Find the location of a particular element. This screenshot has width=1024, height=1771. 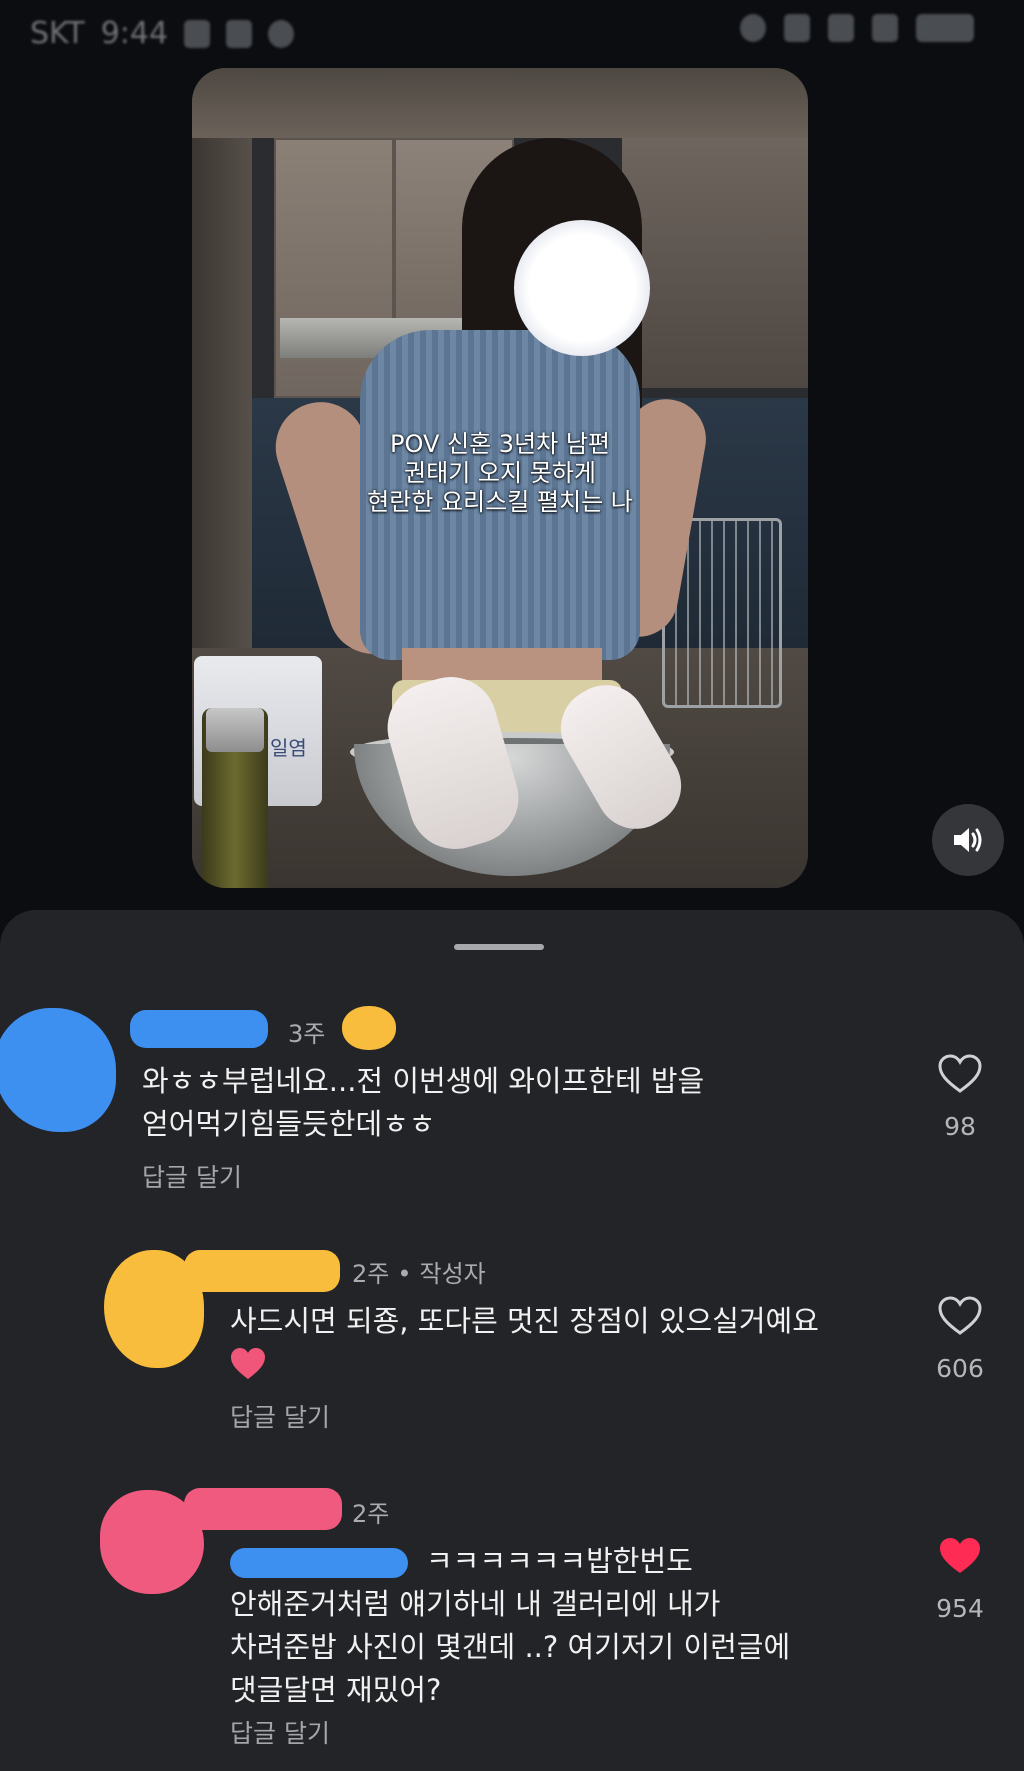

comment-text-line: 와ㅎㅎ부럽네요...전 이번생에 와이프한테 밥을 is located at coordinates (423, 1081).